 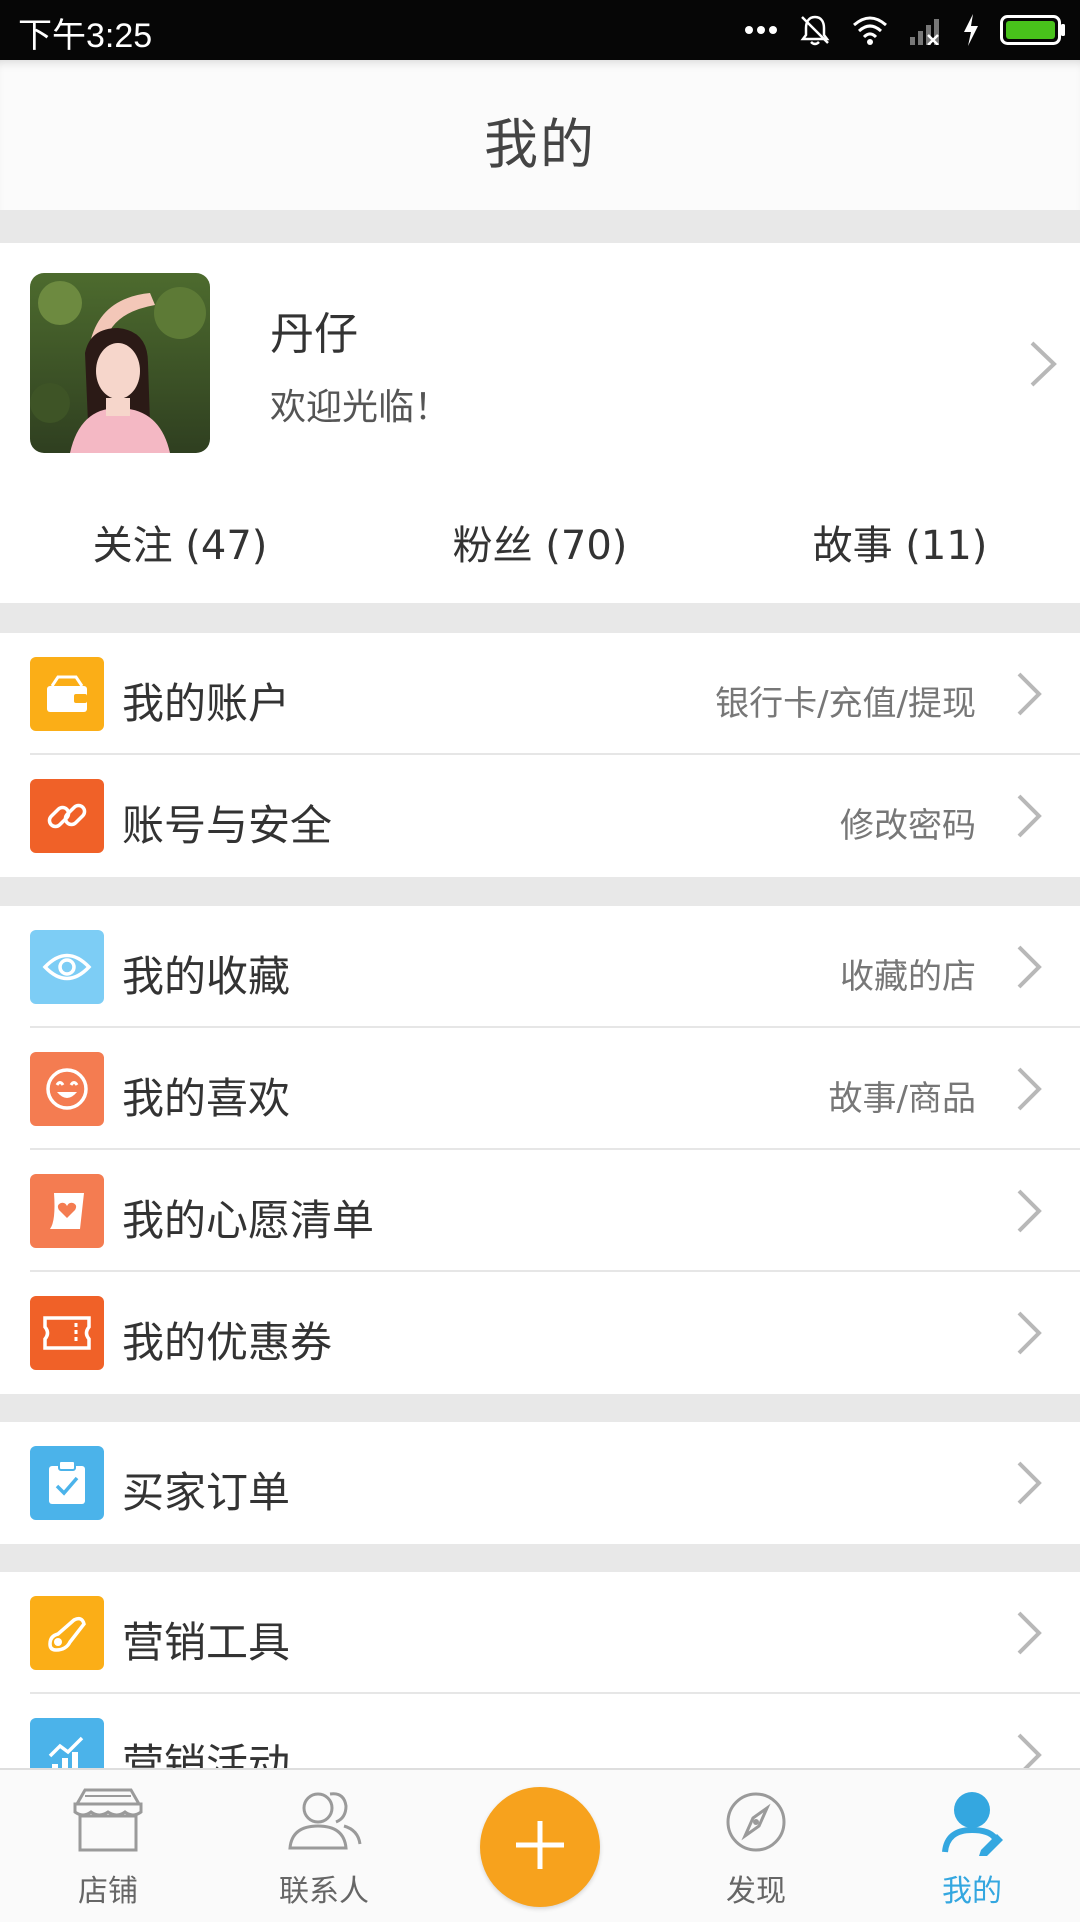 I want to click on compass-icon, so click(x=756, y=1821).